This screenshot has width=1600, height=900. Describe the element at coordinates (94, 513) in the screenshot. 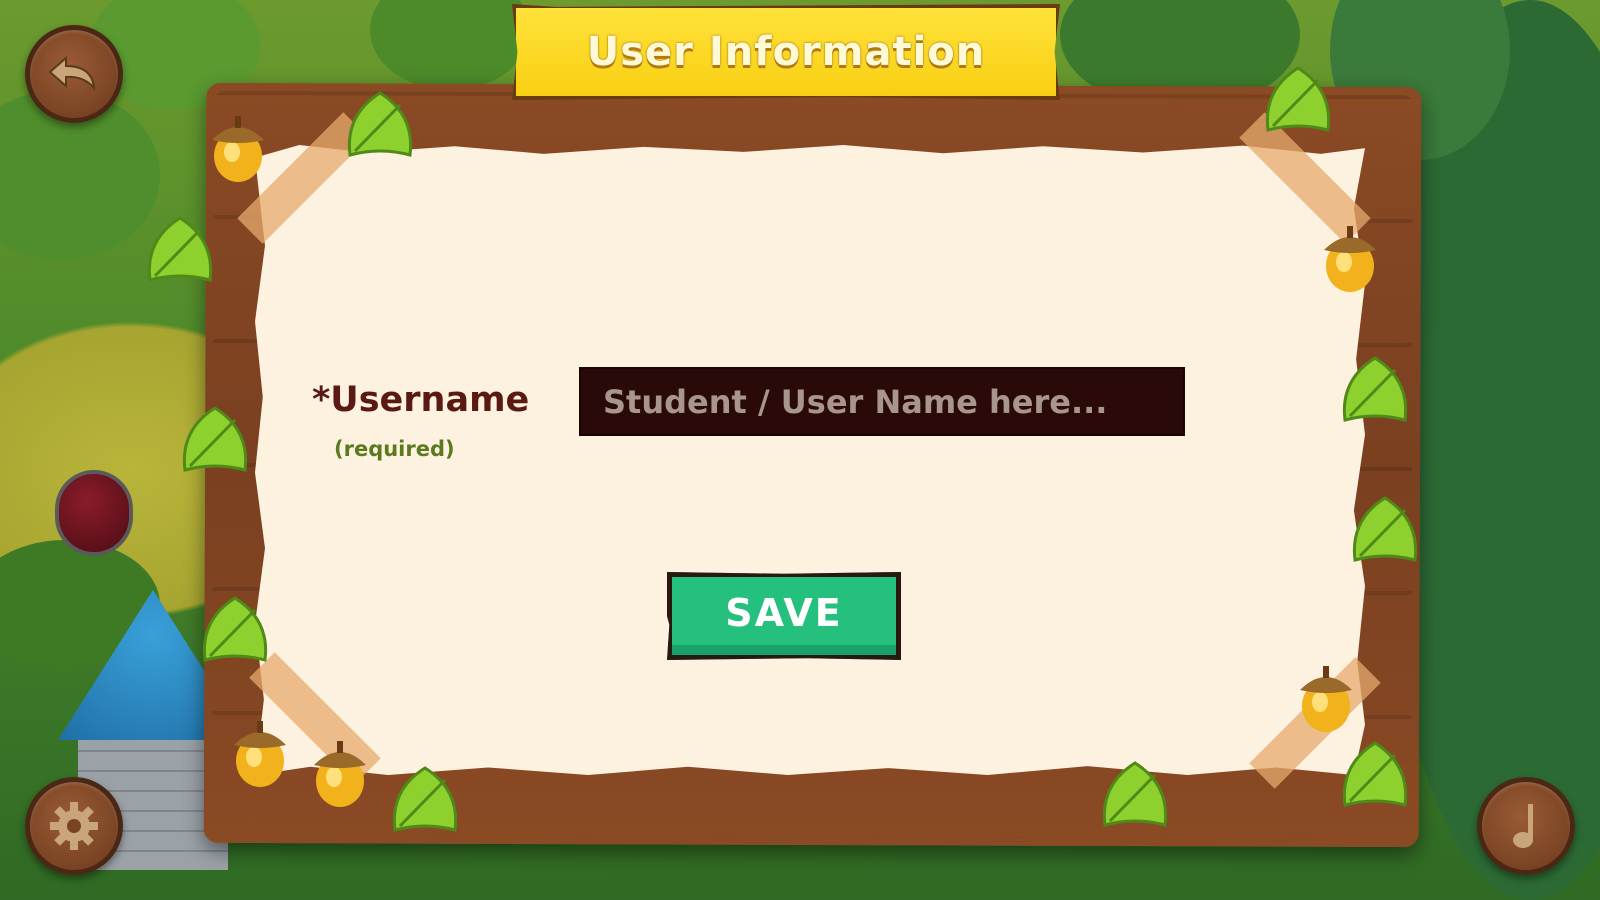

I see `red-post` at that location.